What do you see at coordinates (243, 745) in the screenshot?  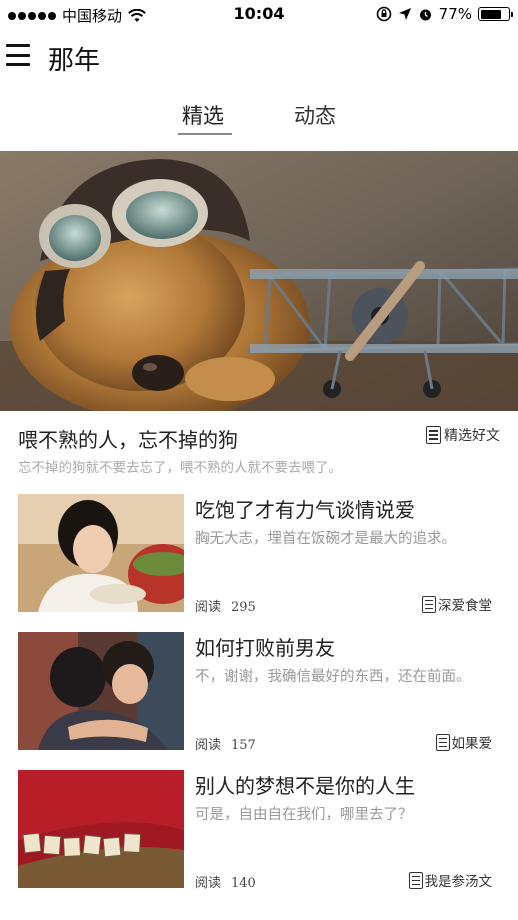 I see `read-count: 157` at bounding box center [243, 745].